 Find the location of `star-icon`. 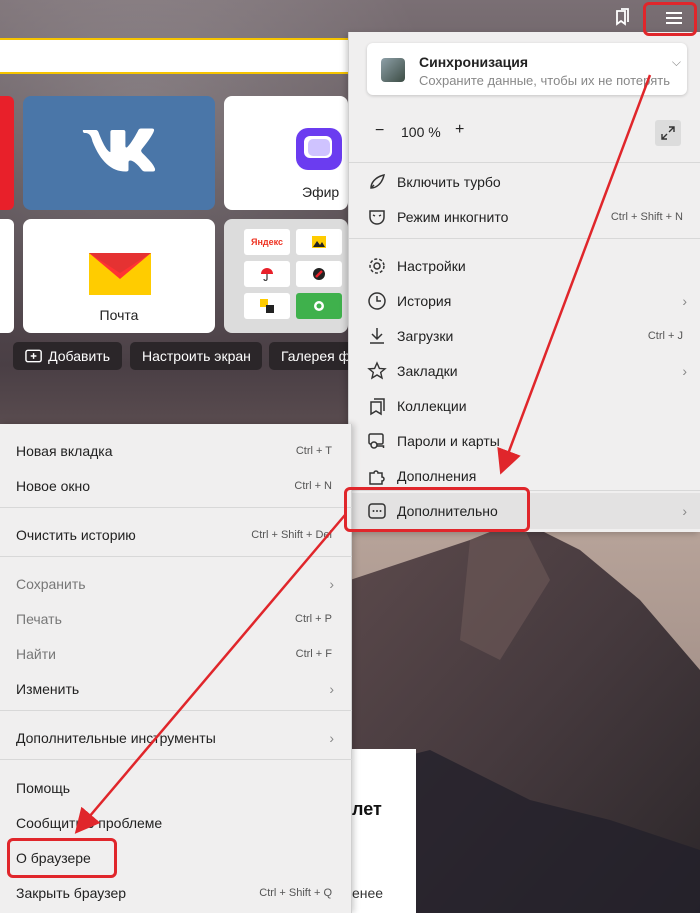

star-icon is located at coordinates (377, 371).